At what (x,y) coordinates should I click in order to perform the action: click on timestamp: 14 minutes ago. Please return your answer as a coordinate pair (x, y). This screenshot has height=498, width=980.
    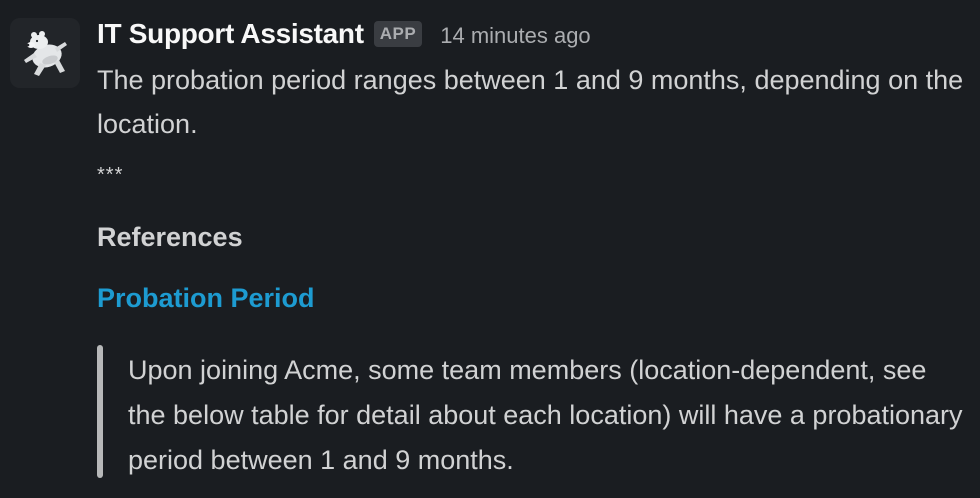
    Looking at the image, I should click on (515, 36).